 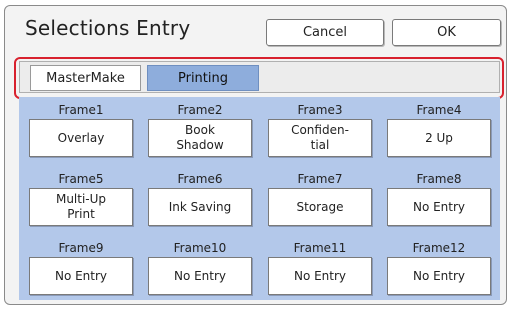 What do you see at coordinates (439, 248) in the screenshot?
I see `frame-label: Frame12` at bounding box center [439, 248].